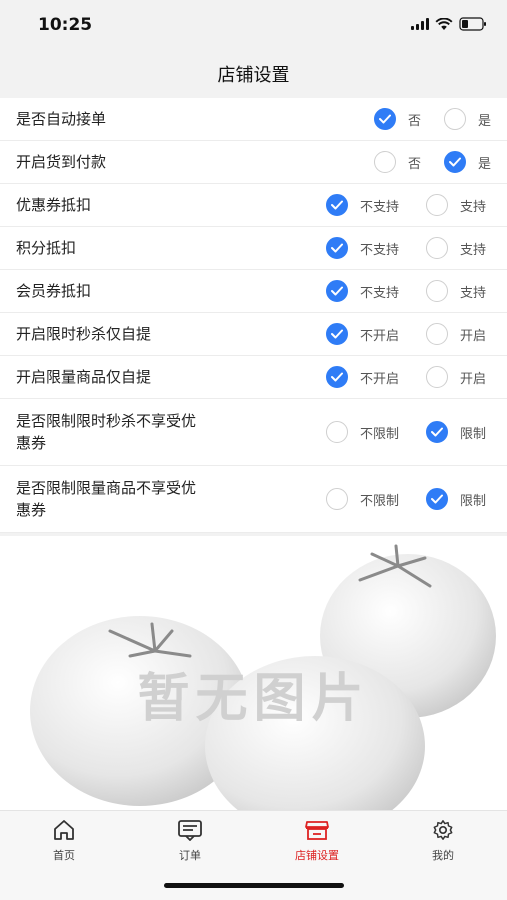  Describe the element at coordinates (253, 291) in the screenshot. I see `setting-row: 会员券抵扣 不支持 支持` at that location.